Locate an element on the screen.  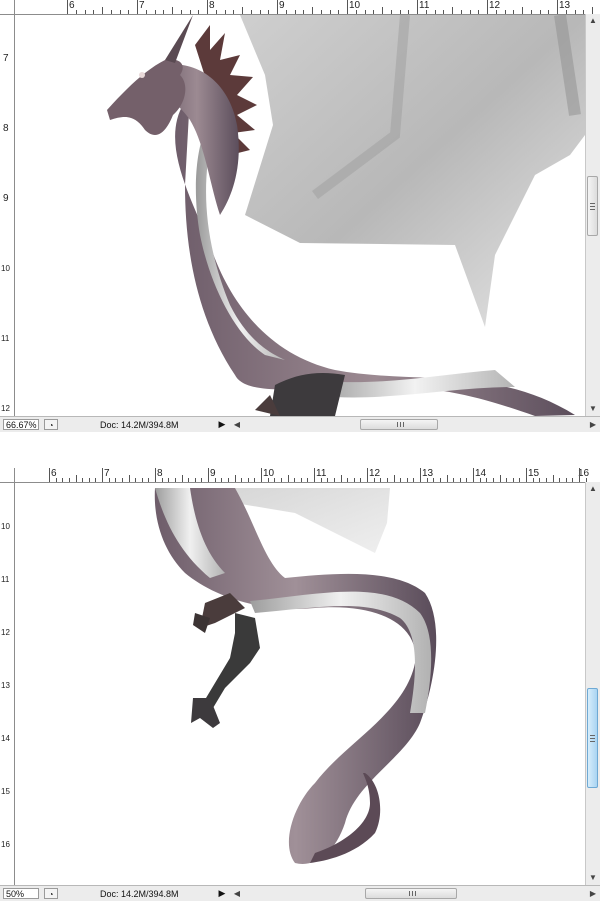
zoom-field: 50% is located at coordinates (21, 893).